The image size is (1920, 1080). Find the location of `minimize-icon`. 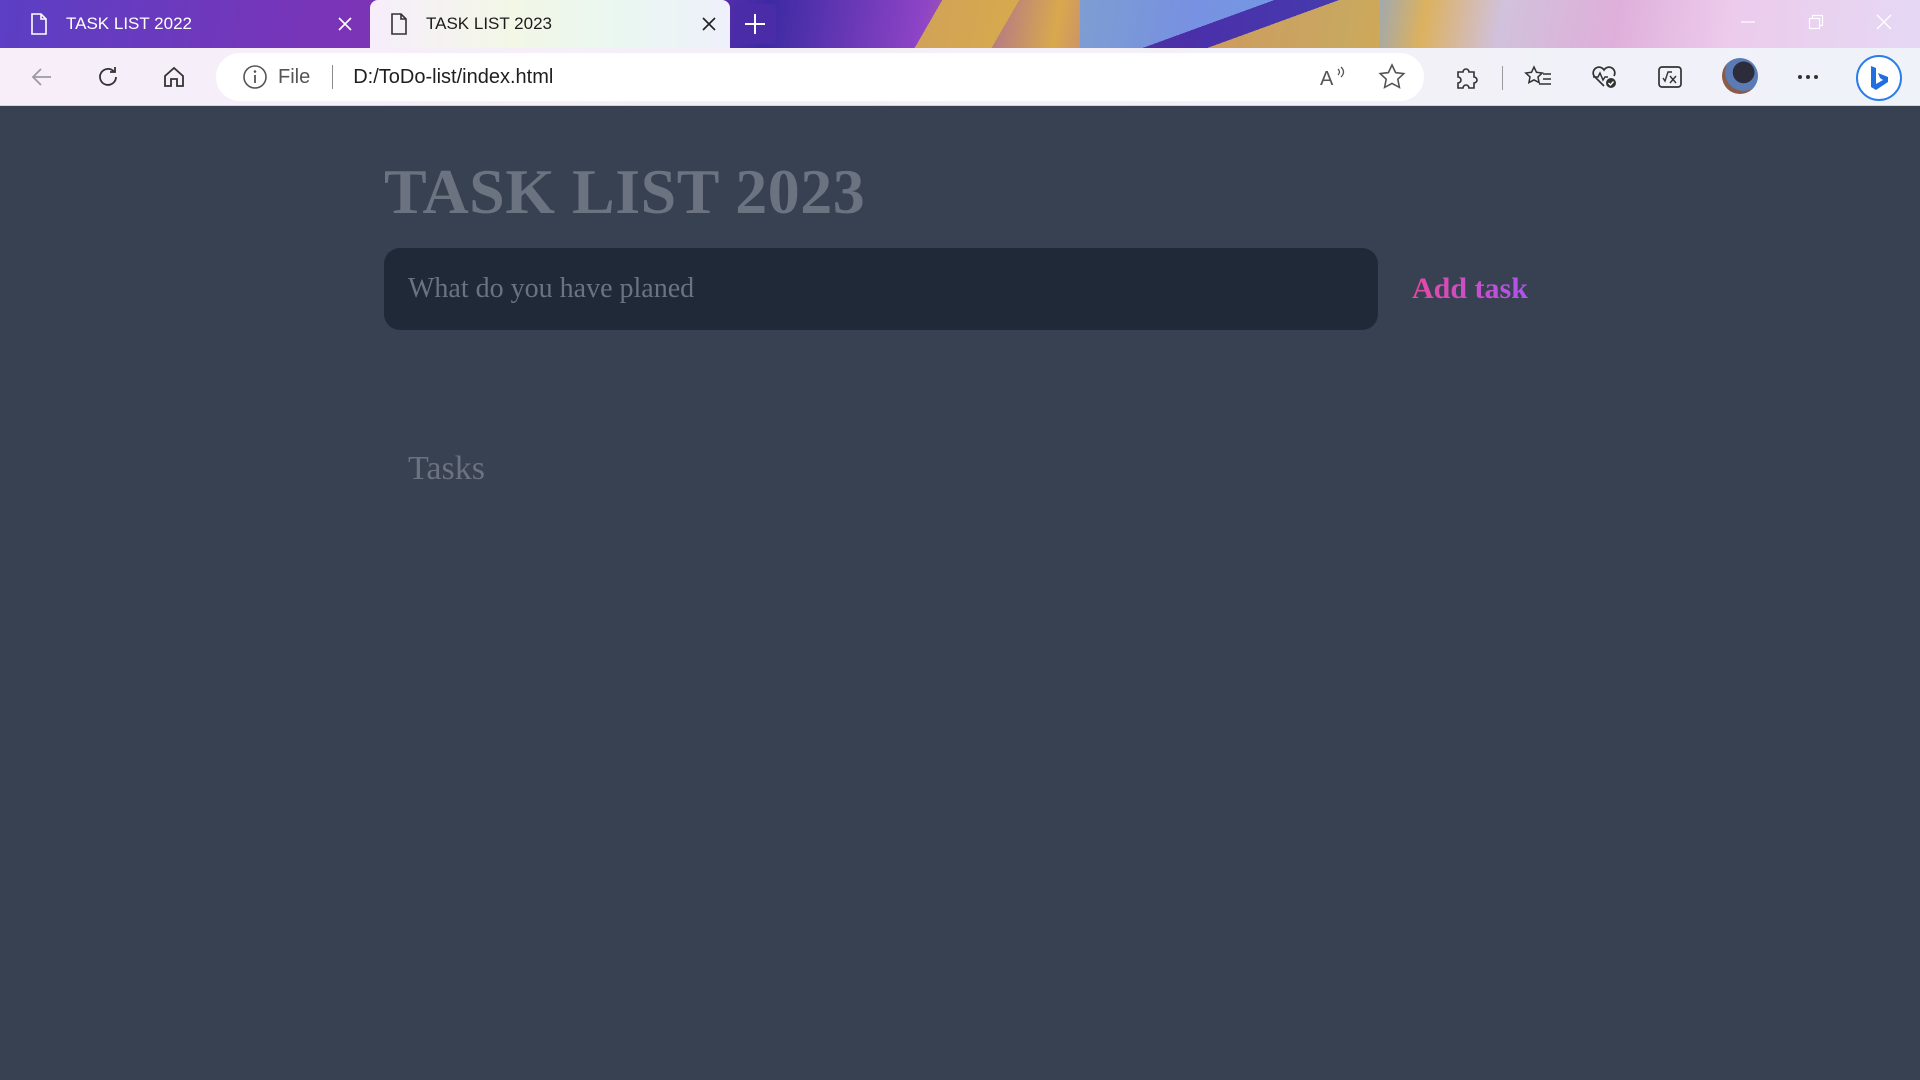

minimize-icon is located at coordinates (1748, 22).